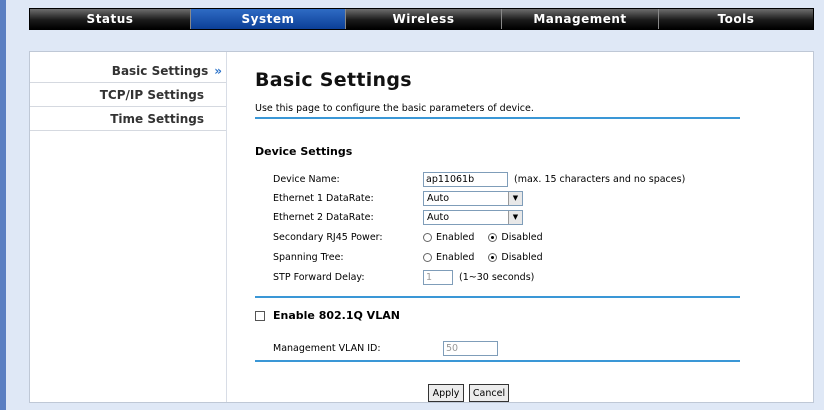  What do you see at coordinates (736, 19) in the screenshot?
I see `tab-tools: Tools` at bounding box center [736, 19].